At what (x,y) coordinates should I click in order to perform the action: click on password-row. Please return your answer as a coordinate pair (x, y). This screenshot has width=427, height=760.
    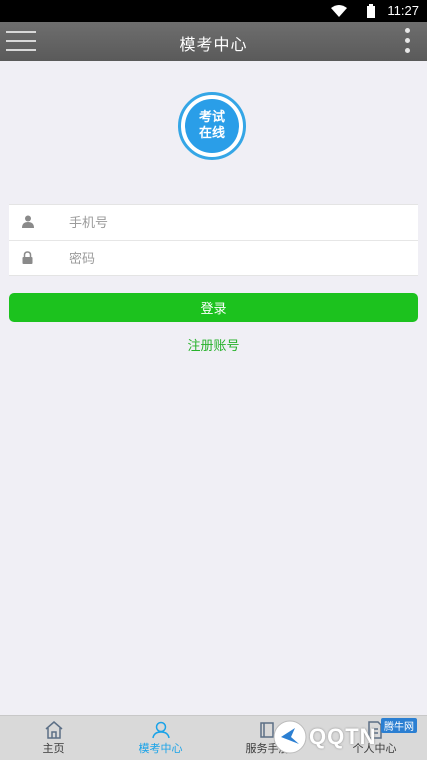
    Looking at the image, I should click on (213, 258).